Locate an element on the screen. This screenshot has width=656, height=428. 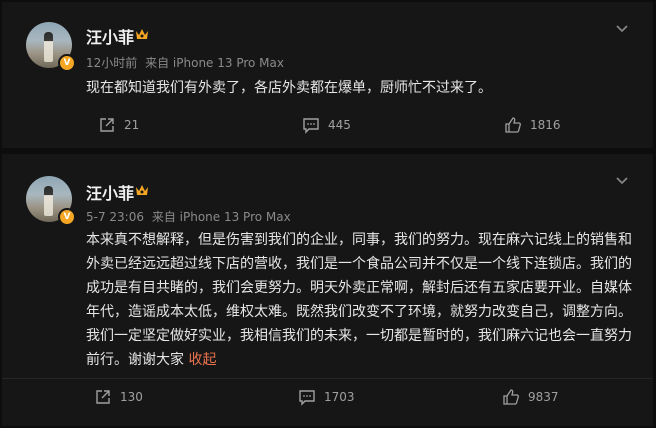
repost-count: 130 is located at coordinates (131, 397).